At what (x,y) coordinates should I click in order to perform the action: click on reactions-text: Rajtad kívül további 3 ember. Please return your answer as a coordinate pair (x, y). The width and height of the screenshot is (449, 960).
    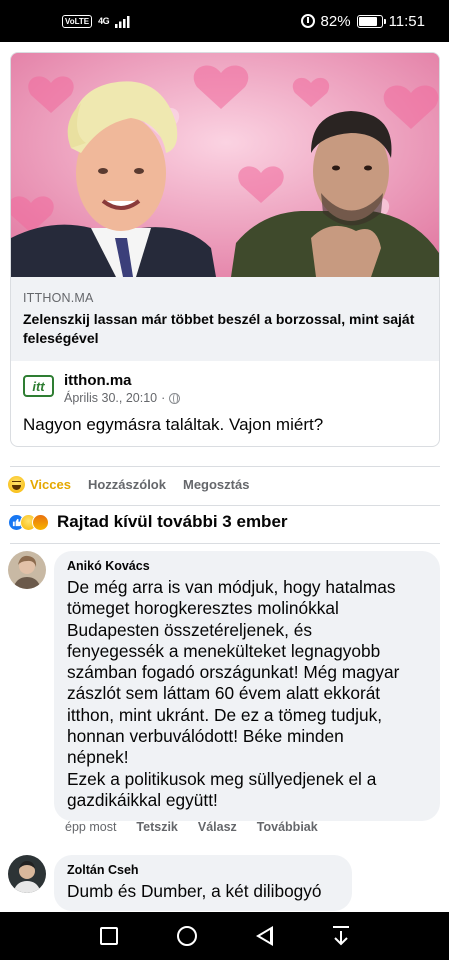
    Looking at the image, I should click on (172, 521).